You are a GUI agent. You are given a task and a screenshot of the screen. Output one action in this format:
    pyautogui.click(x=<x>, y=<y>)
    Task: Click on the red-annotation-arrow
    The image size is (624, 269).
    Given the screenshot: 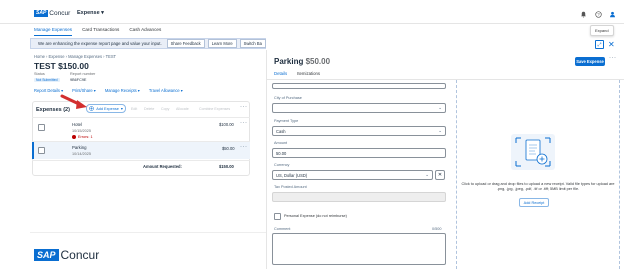 What is the action you would take?
    pyautogui.click(x=73, y=101)
    